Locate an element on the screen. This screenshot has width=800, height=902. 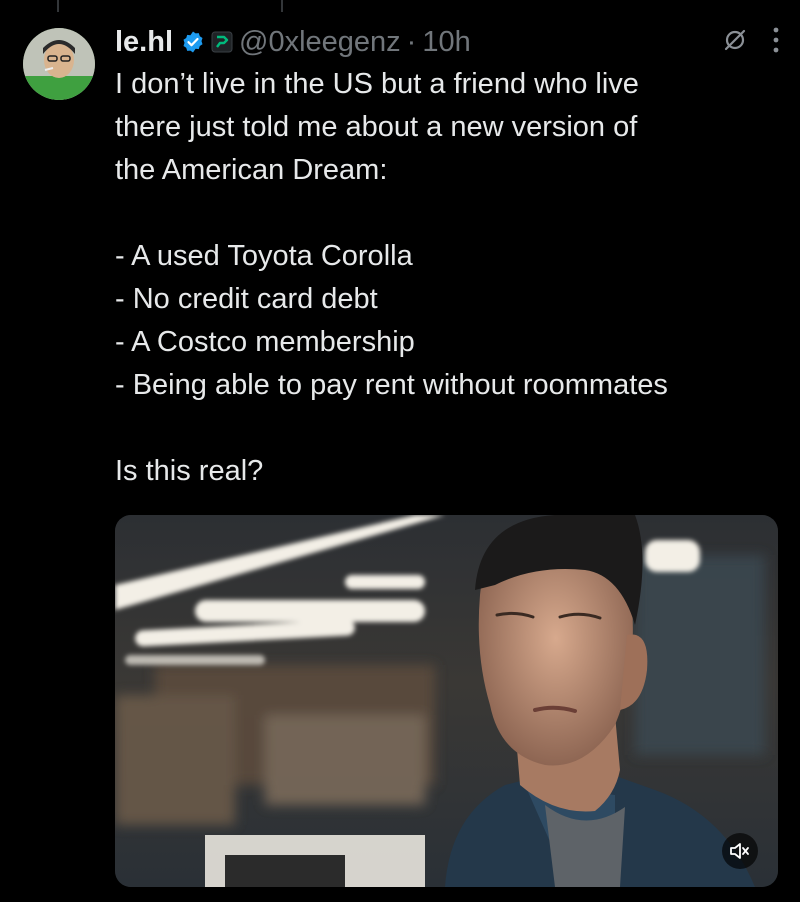
verified-badge-icon is located at coordinates (193, 42).